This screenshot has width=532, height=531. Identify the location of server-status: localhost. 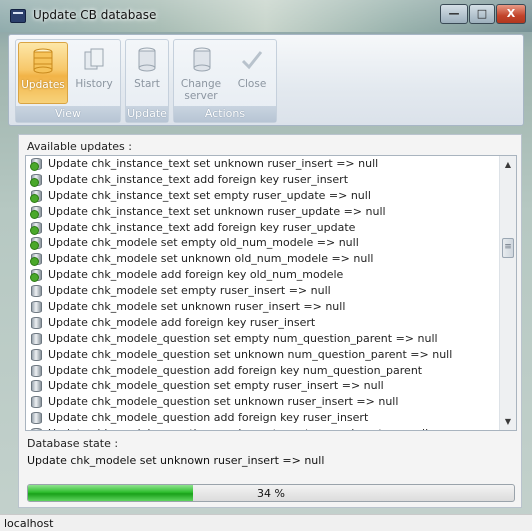
(29, 523).